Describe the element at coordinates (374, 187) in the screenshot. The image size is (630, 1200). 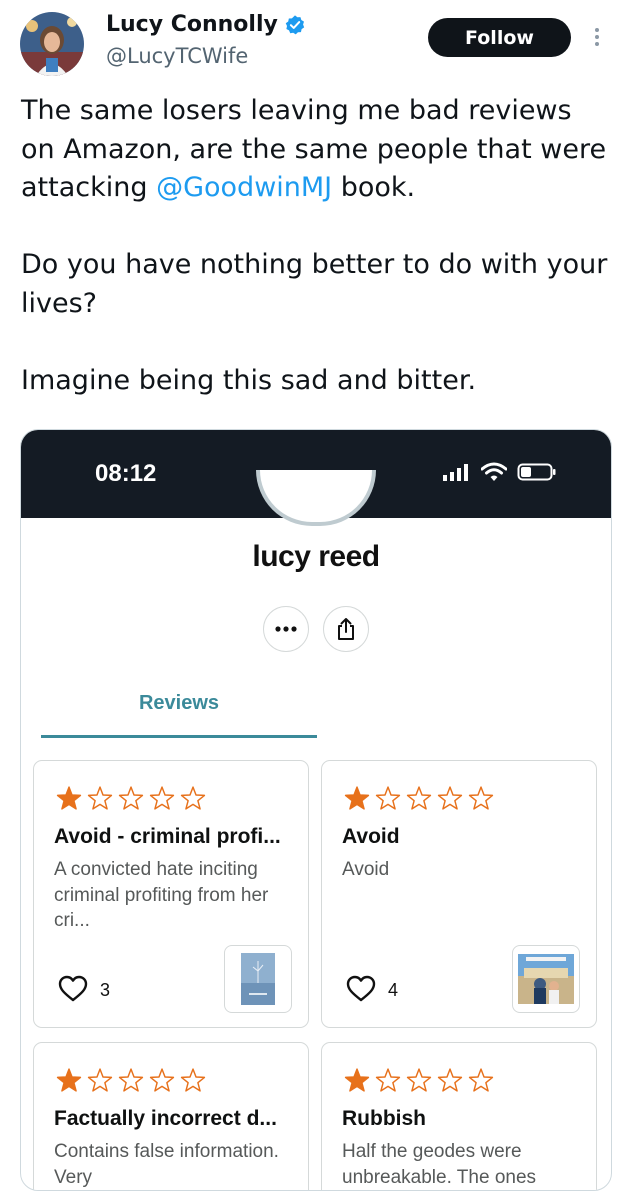
I see `tweet-fragment: book.` at that location.